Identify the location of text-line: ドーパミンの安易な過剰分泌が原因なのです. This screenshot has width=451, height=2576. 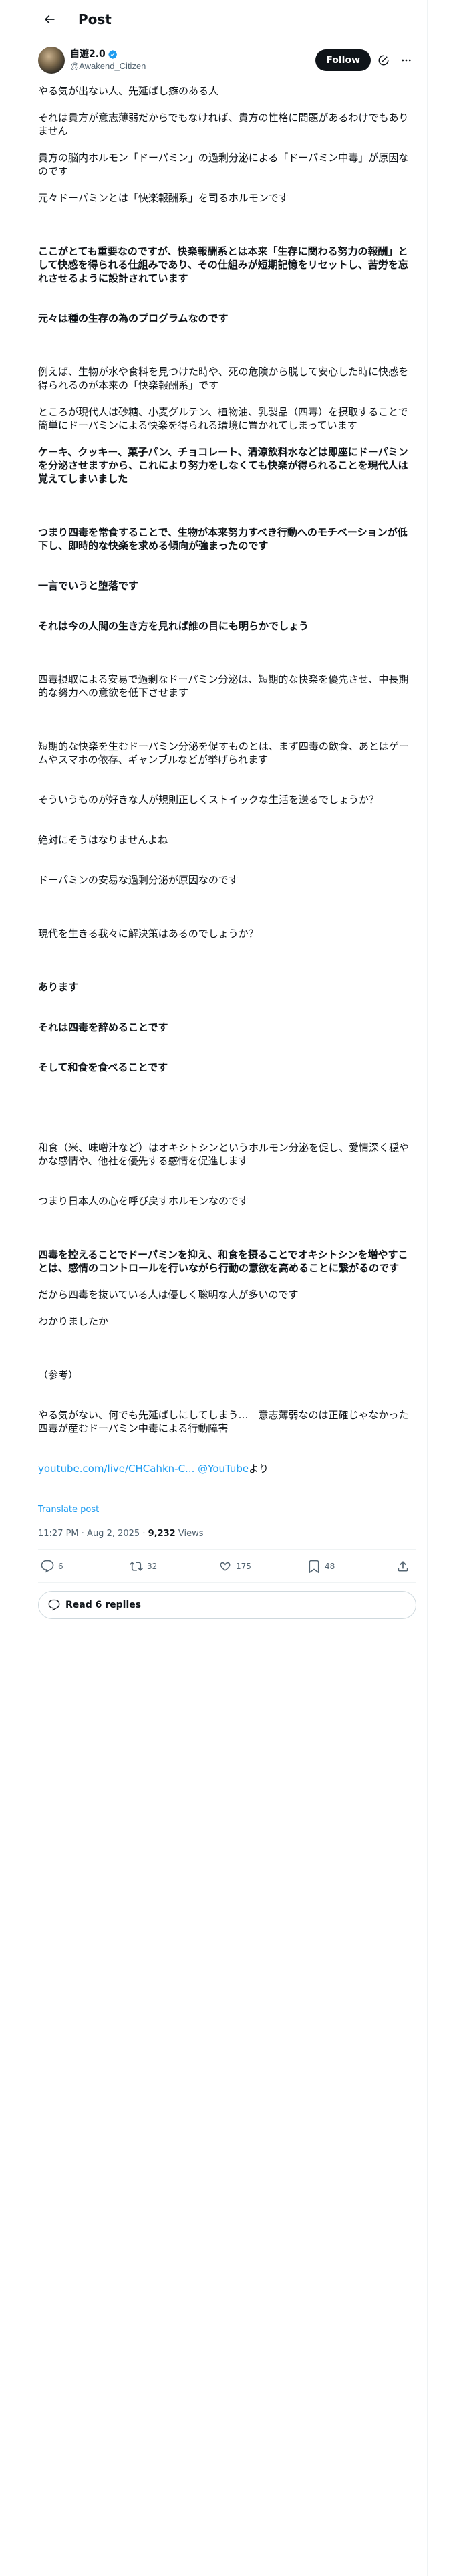
(138, 880).